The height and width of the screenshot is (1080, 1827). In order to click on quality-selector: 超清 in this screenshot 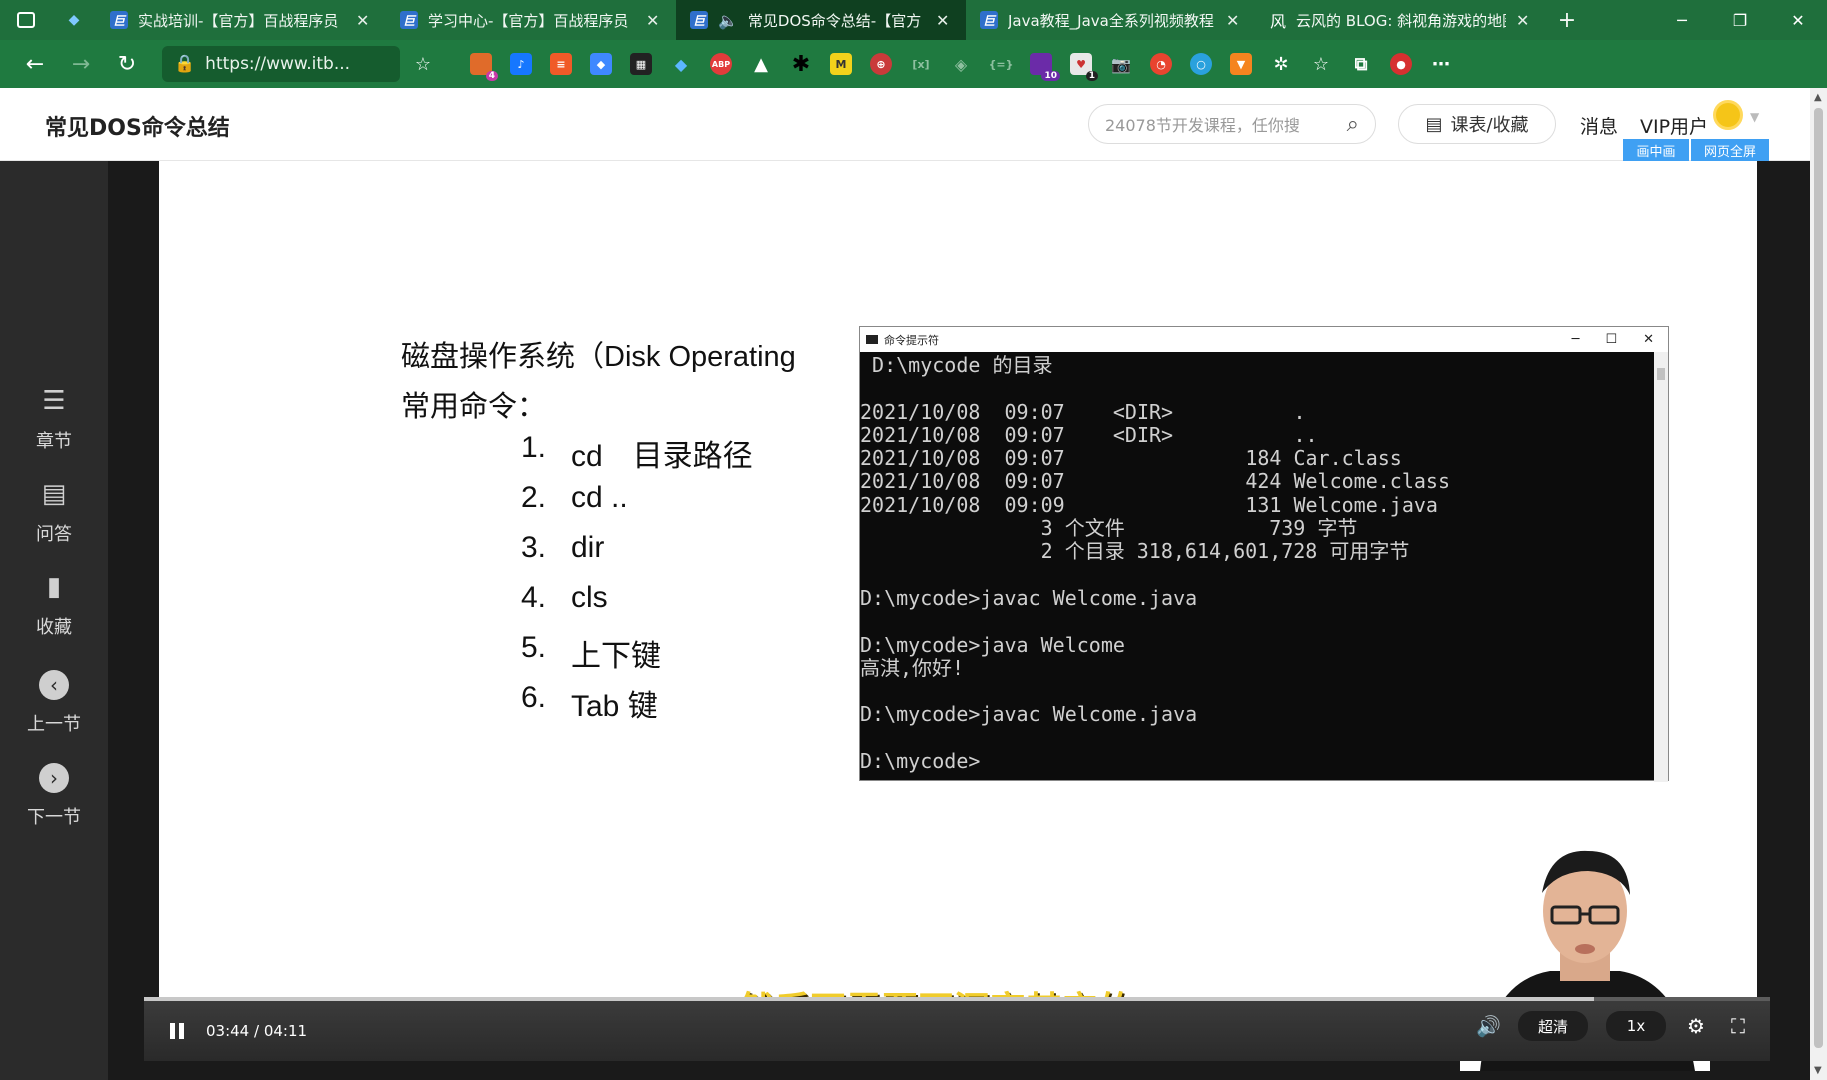, I will do `click(1553, 1026)`.